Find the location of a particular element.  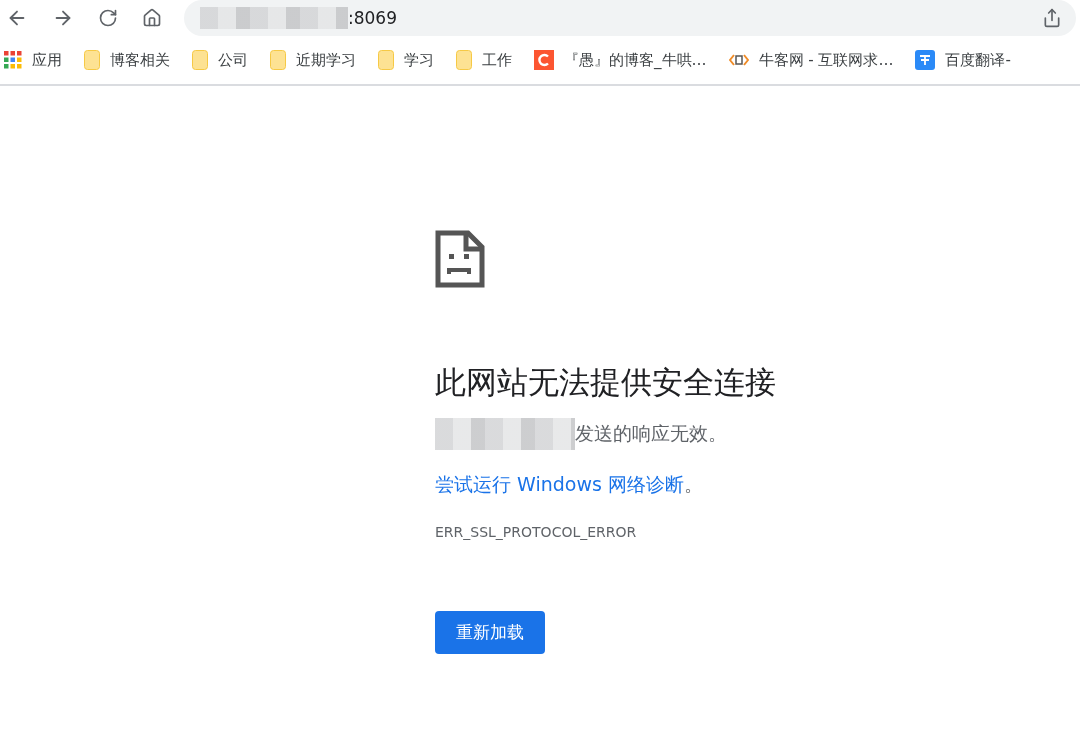

error-title: 此网站无法提供安全连接 is located at coordinates (605, 382).